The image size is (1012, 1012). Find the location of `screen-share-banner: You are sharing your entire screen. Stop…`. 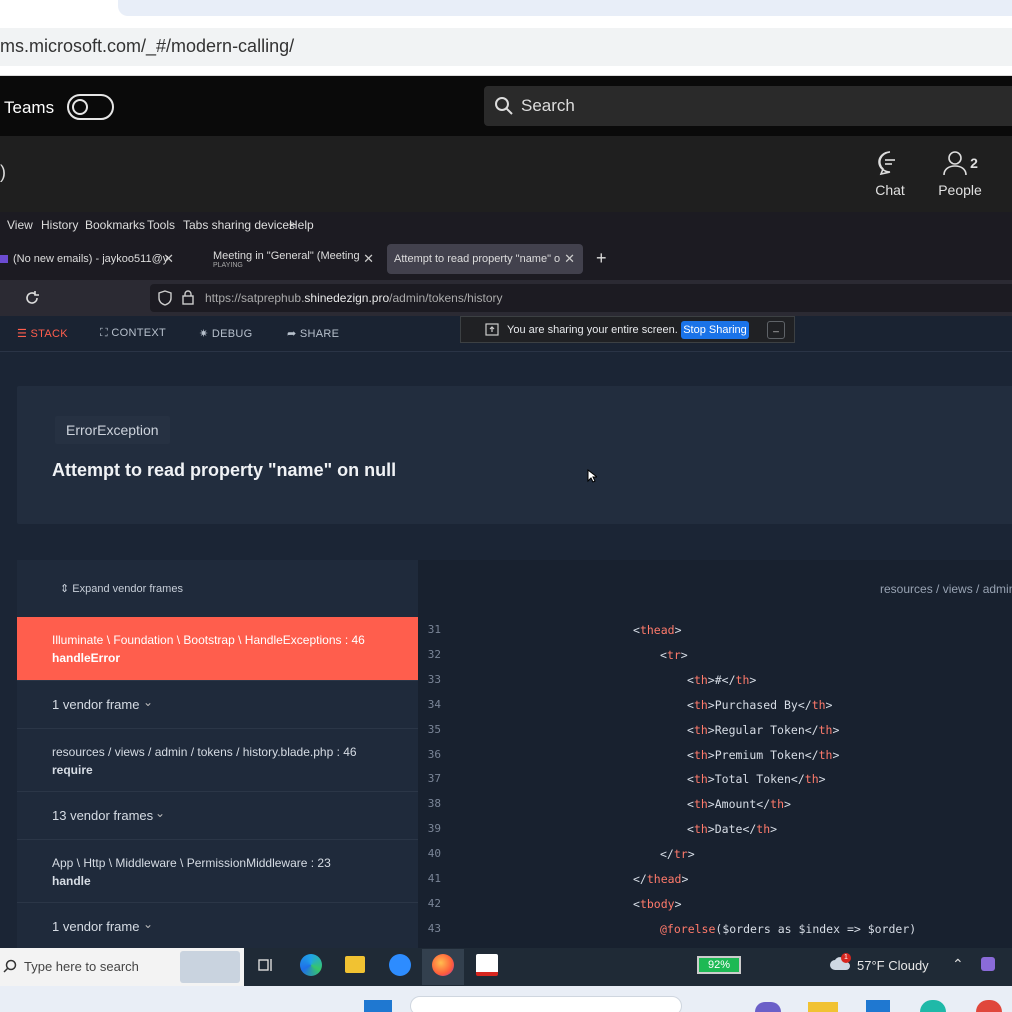

screen-share-banner: You are sharing your entire screen. Stop… is located at coordinates (627, 329).